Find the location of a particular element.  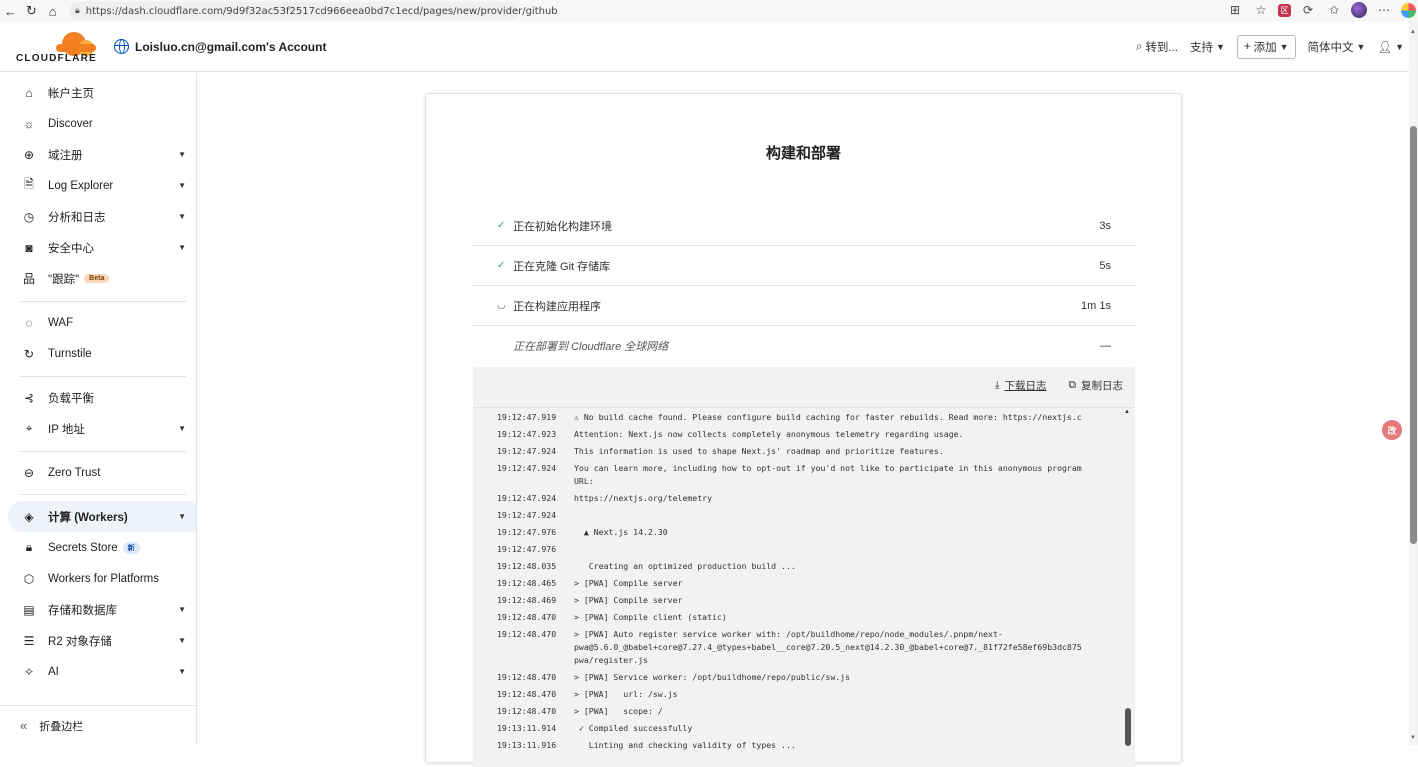

star-icon: ☆ is located at coordinates (1261, 10).